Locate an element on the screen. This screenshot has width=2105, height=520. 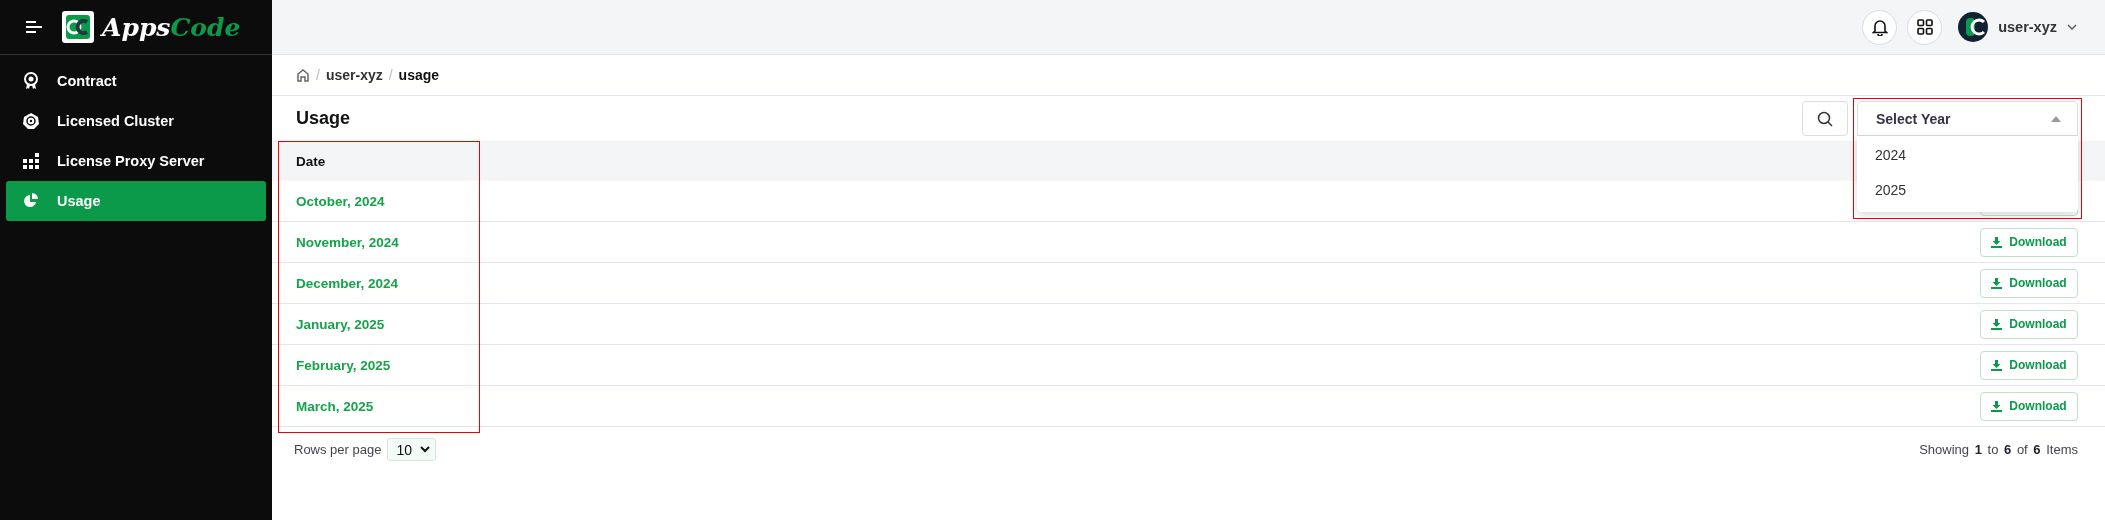
dropdown-option: 2025 is located at coordinates (1967, 190).